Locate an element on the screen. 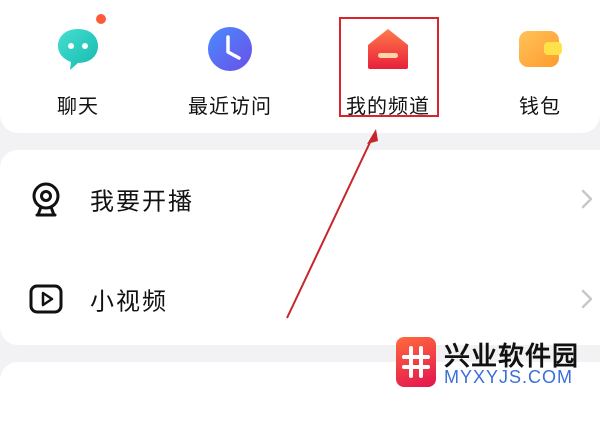 This screenshot has width=600, height=422. highlight-box is located at coordinates (389, 67).